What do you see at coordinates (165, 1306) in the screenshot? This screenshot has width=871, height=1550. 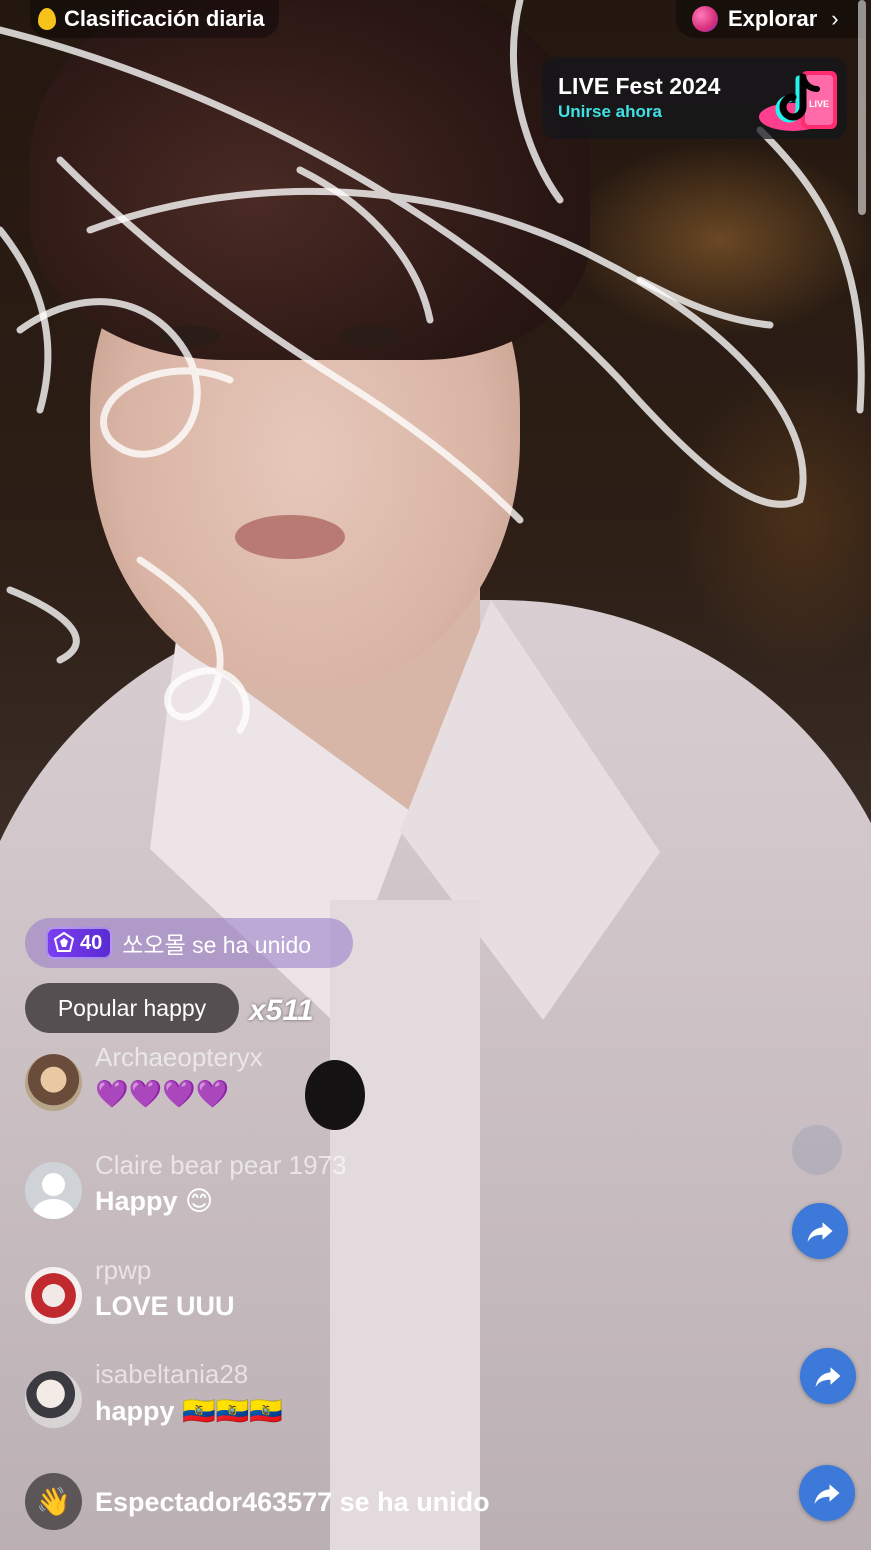 I see `comment-message: LOVE UUU` at bounding box center [165, 1306].